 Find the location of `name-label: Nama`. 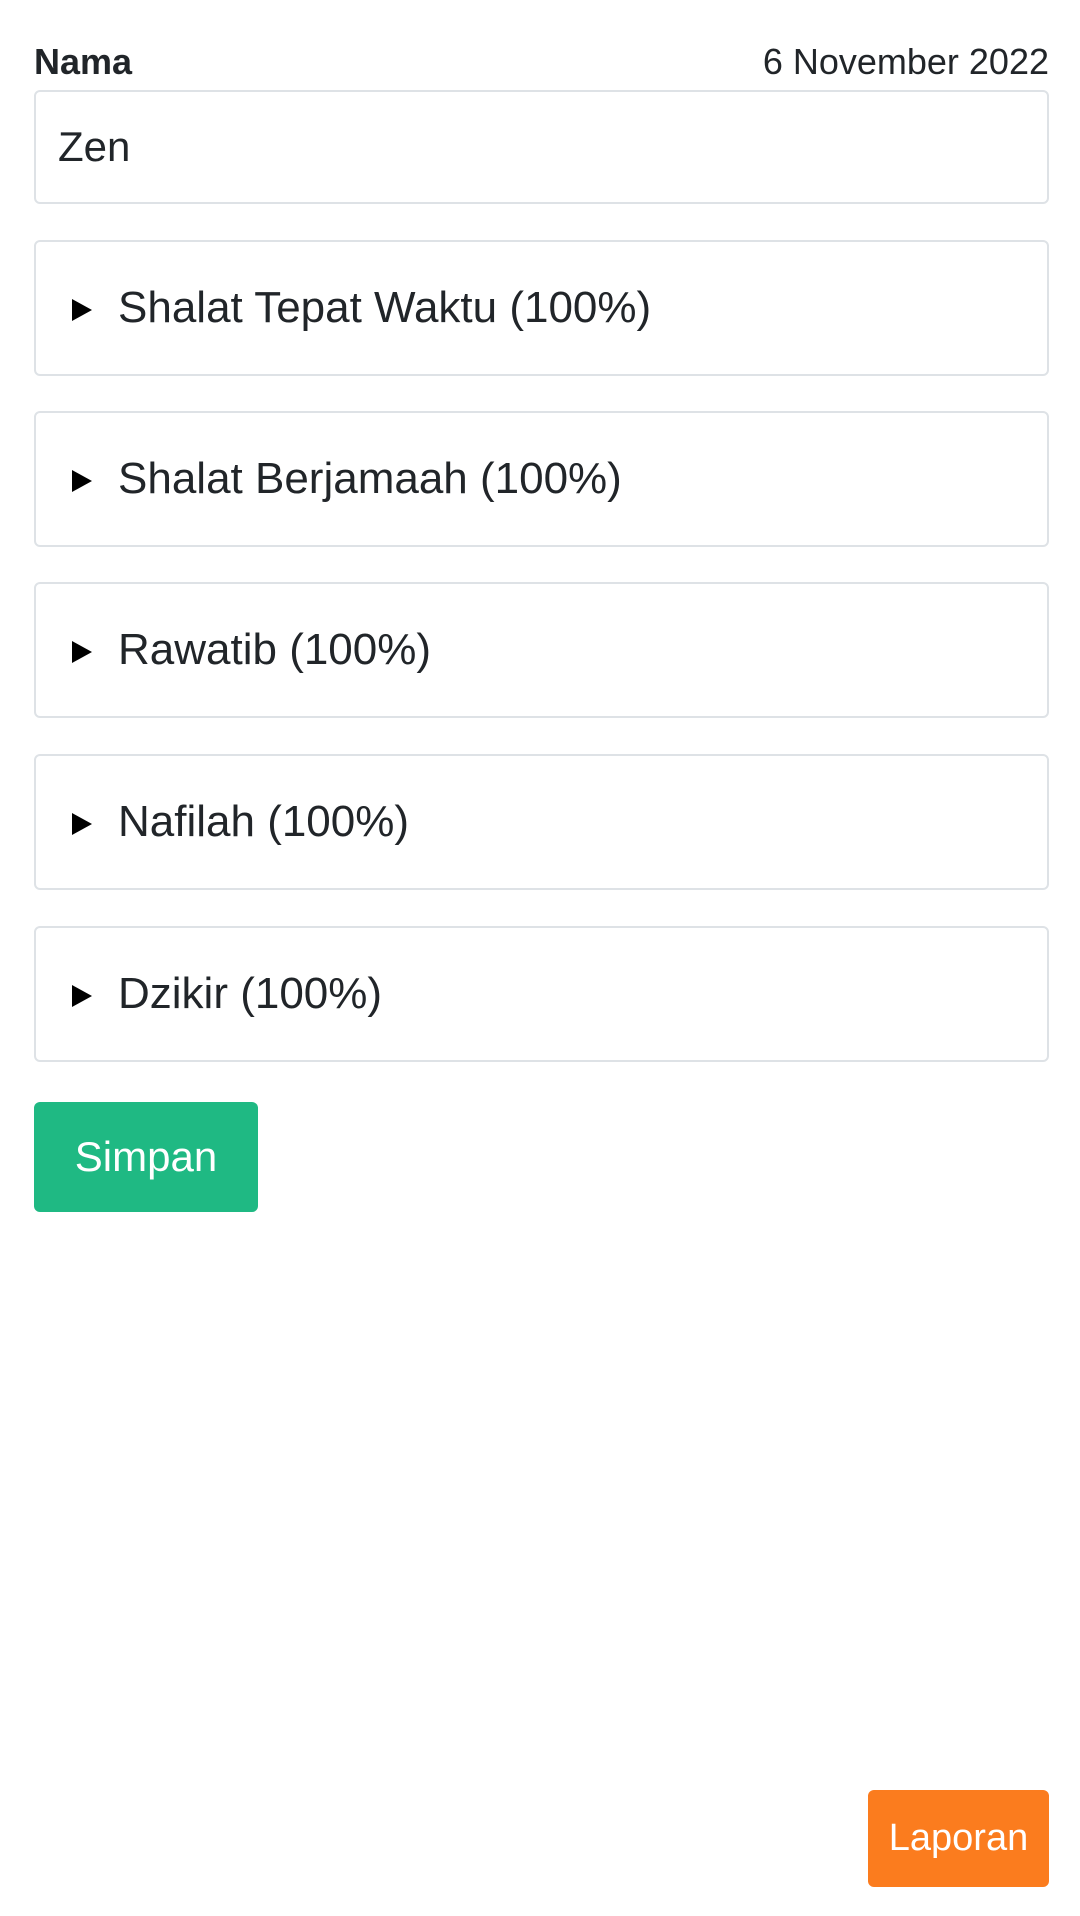

name-label: Nama is located at coordinates (83, 61).